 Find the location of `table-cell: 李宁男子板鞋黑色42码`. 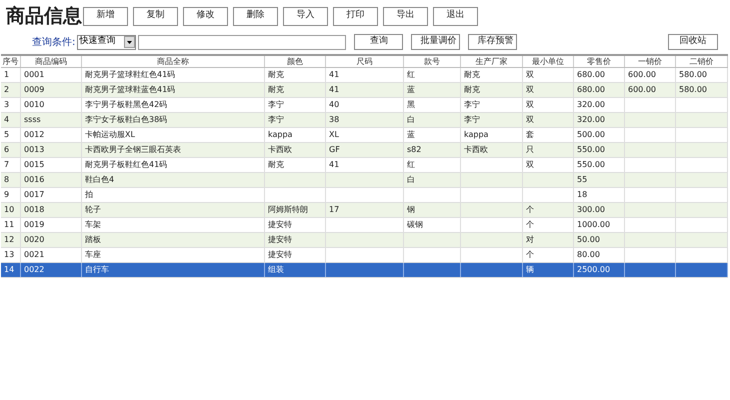

table-cell: 李宁男子板鞋黑色42码 is located at coordinates (126, 104).